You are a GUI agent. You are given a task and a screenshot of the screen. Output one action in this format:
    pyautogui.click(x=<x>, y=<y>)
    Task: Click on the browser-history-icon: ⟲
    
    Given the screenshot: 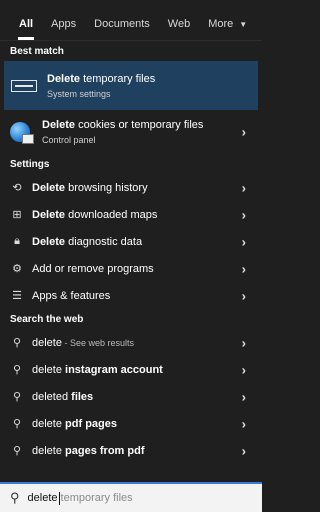 What is the action you would take?
    pyautogui.click(x=17, y=188)
    